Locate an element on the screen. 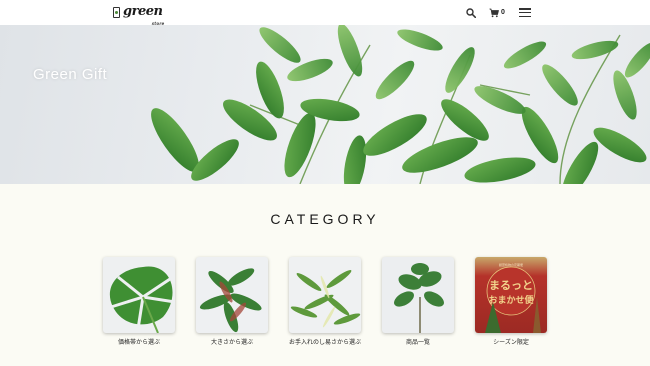  store-logo: green store is located at coordinates (138, 15).